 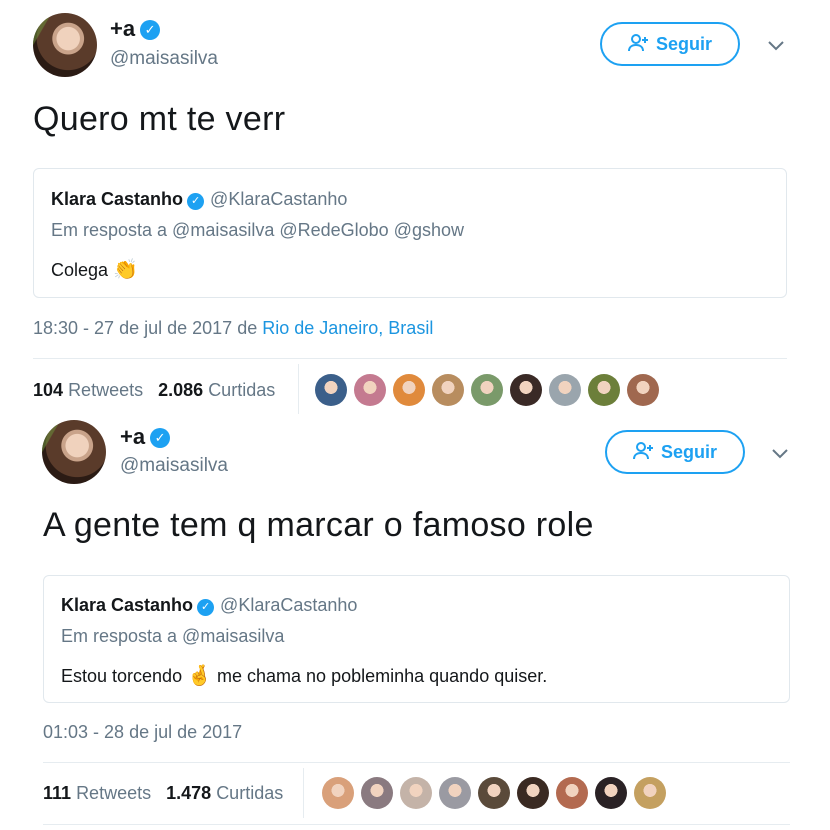 What do you see at coordinates (94, 270) in the screenshot?
I see `quoted-text: Colega 👏` at bounding box center [94, 270].